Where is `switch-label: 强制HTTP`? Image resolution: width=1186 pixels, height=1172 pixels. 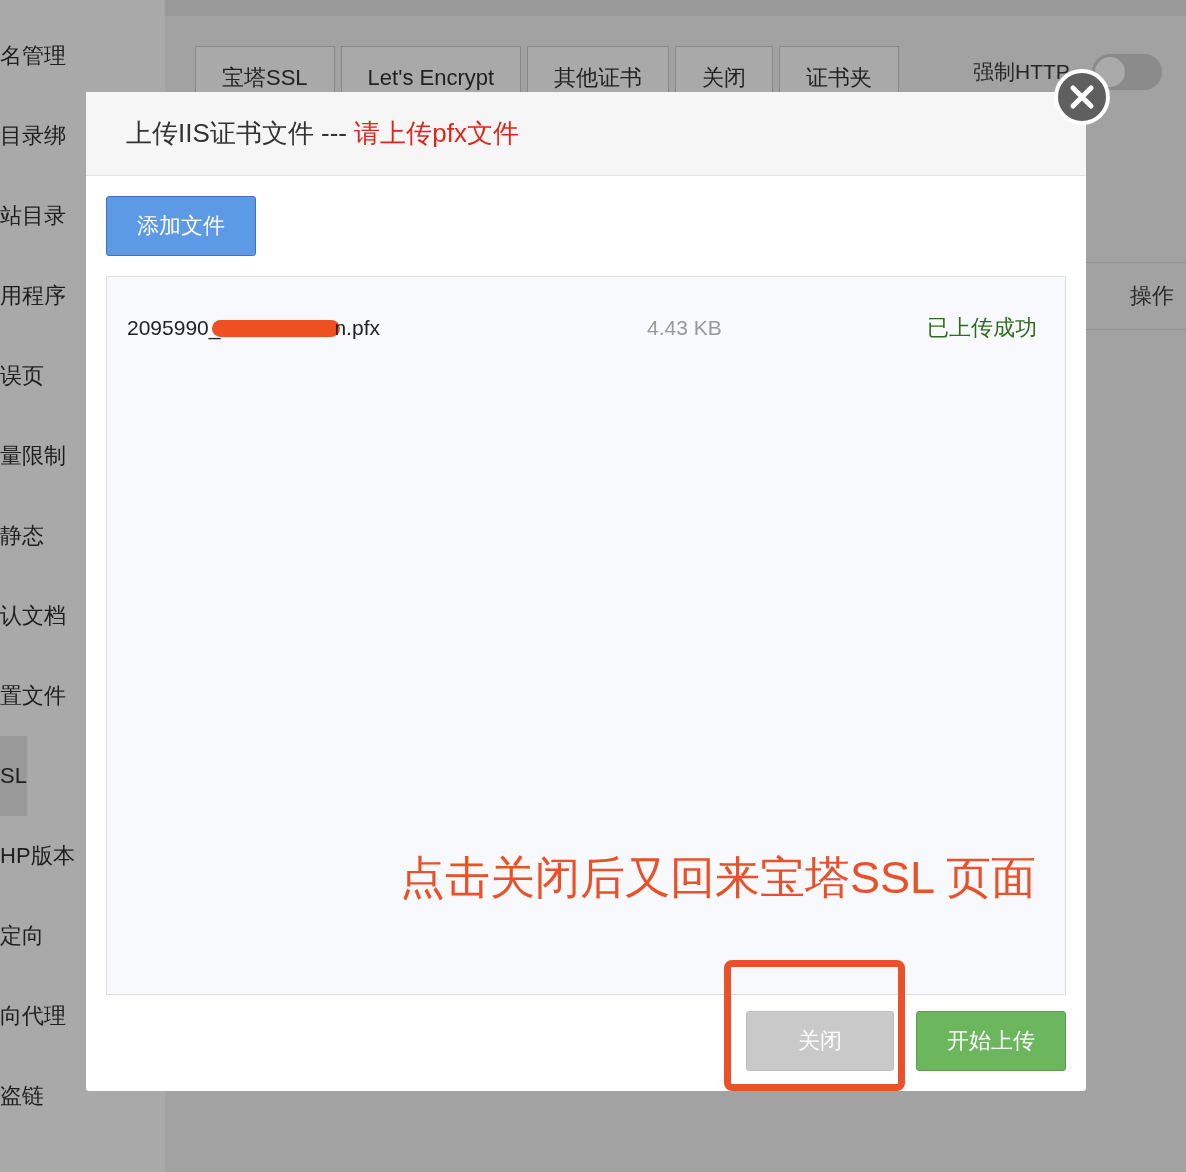 switch-label: 强制HTTP is located at coordinates (1021, 72).